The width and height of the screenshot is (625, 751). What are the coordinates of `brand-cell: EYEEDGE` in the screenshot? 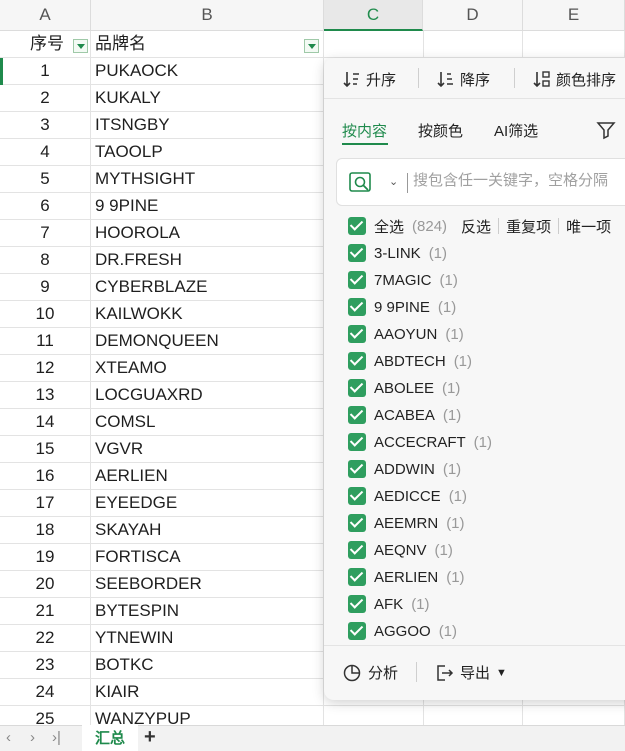 It's located at (207, 503).